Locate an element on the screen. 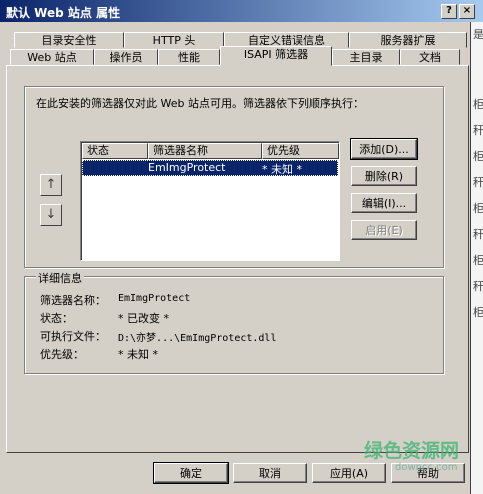 Image resolution: width=483 pixels, height=494 pixels. row-priority: * 未知 * is located at coordinates (282, 169).